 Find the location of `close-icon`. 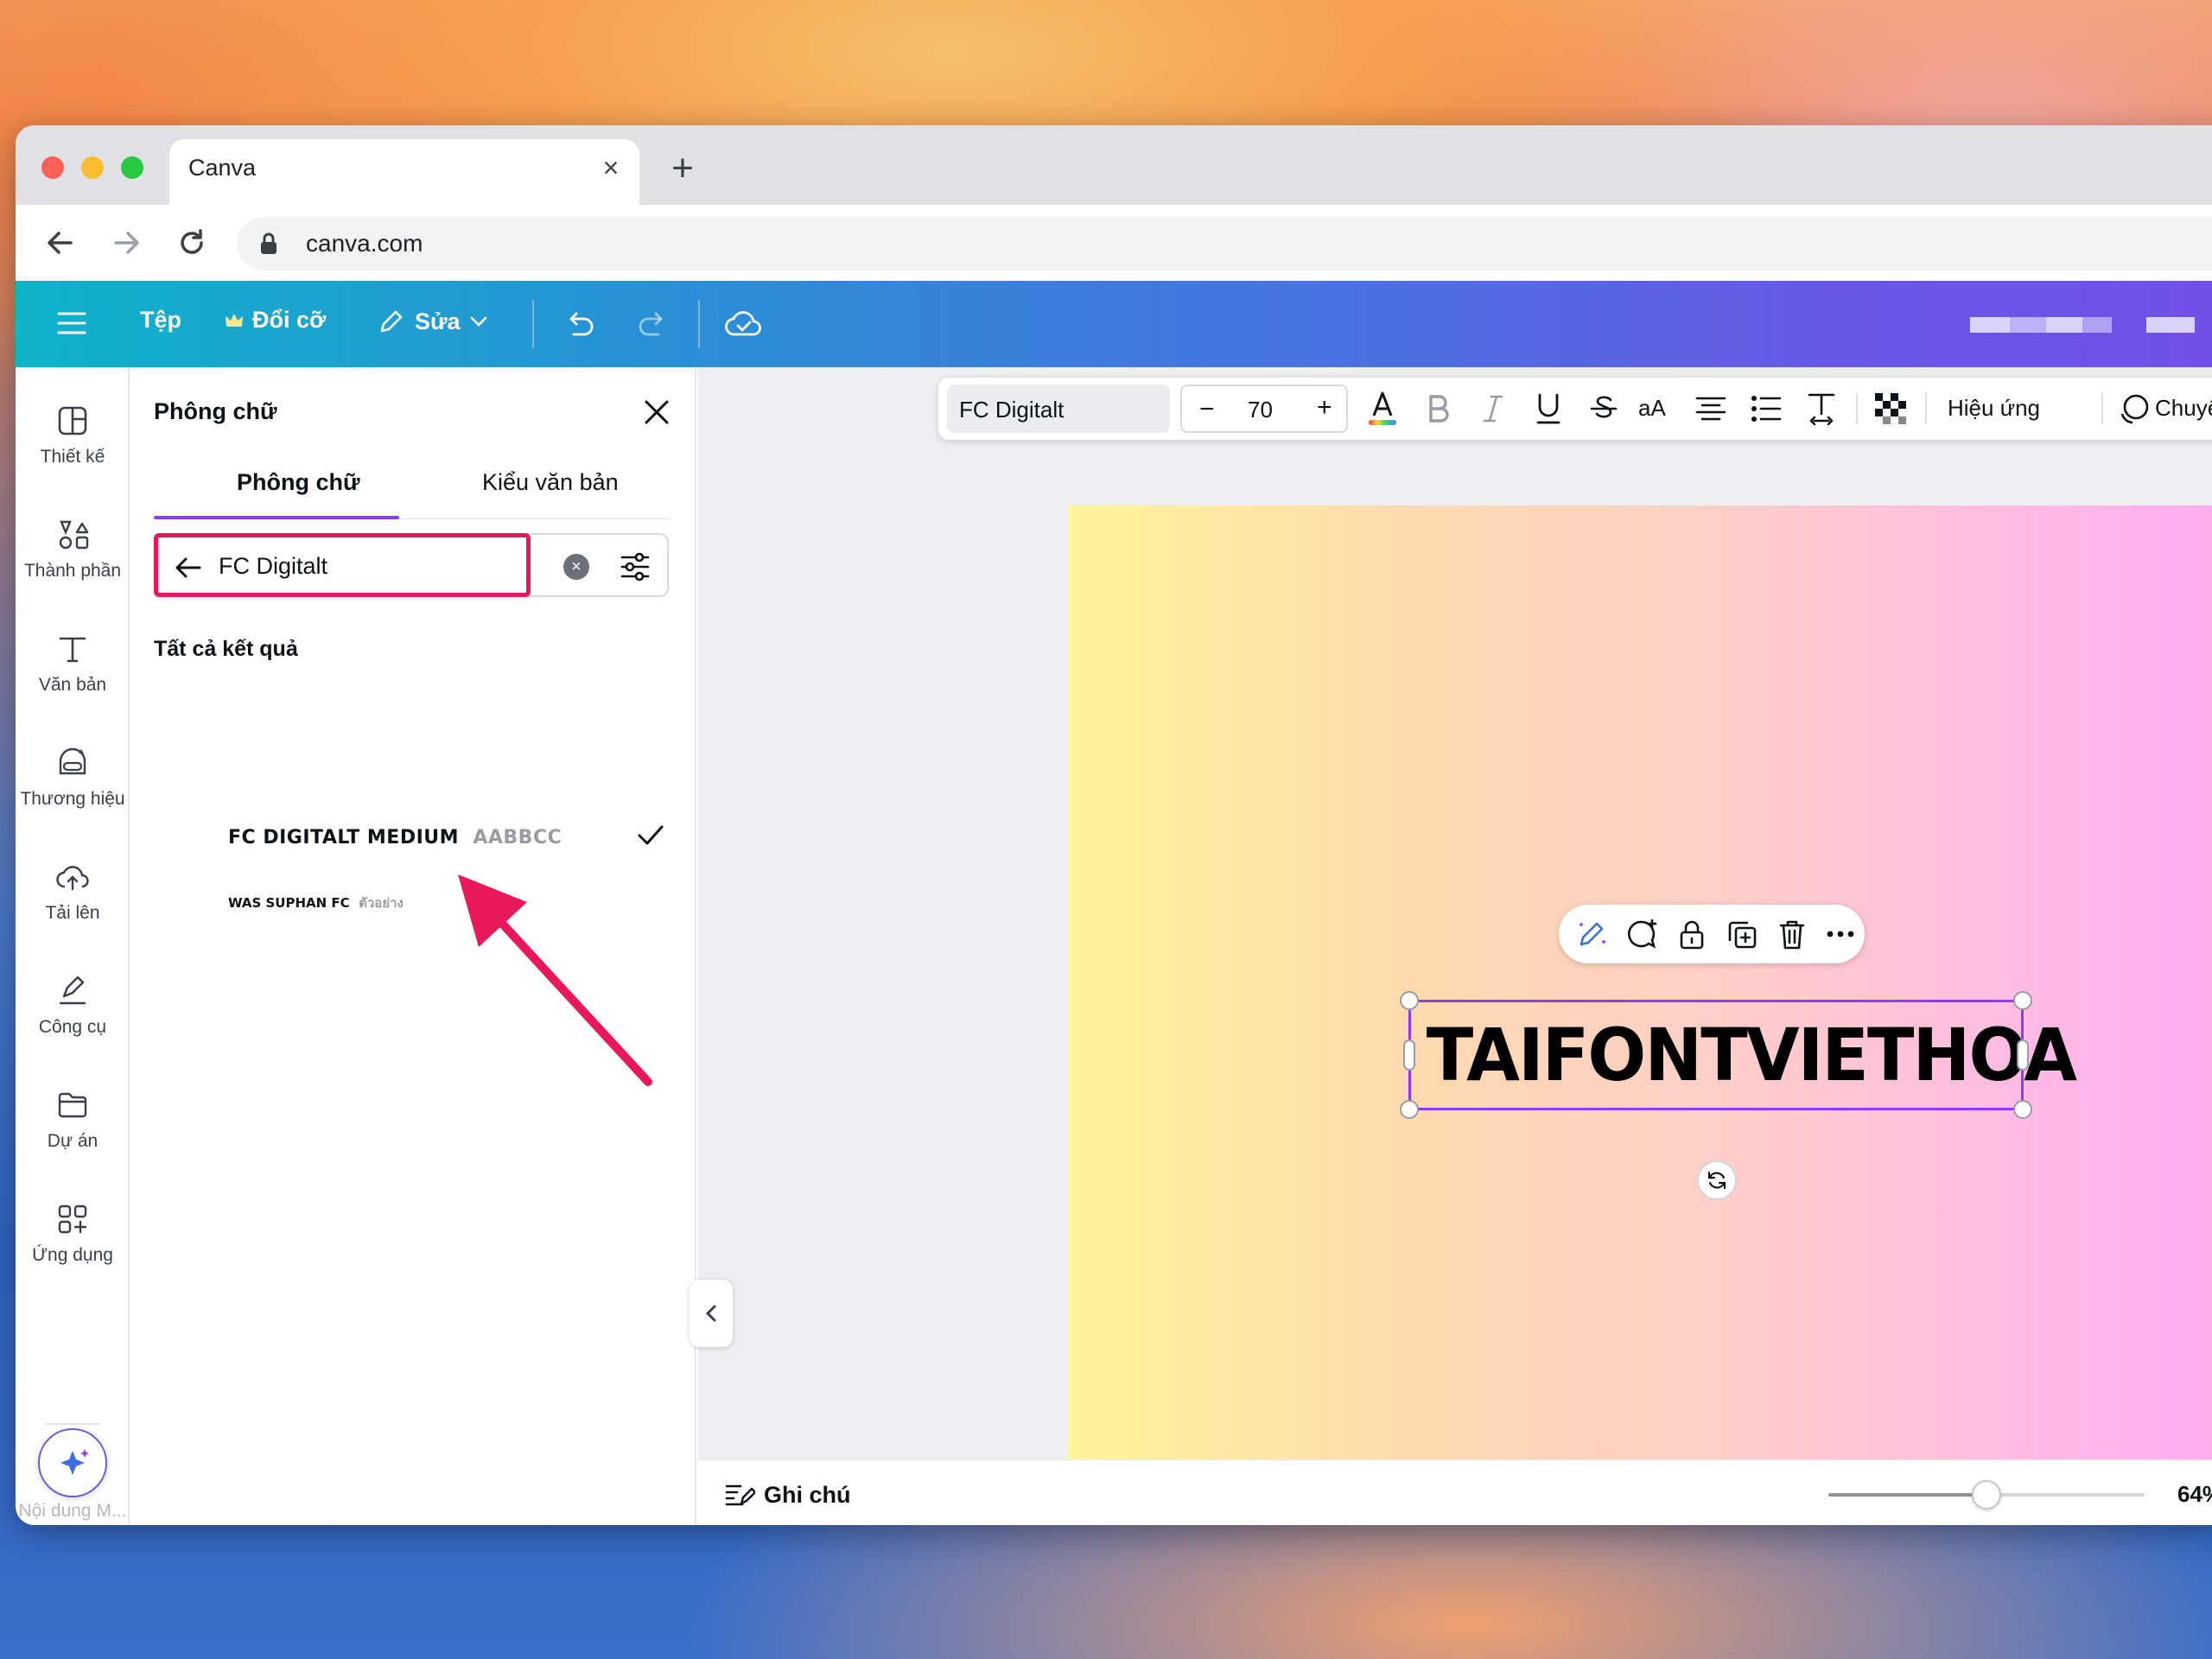

close-icon is located at coordinates (656, 412).